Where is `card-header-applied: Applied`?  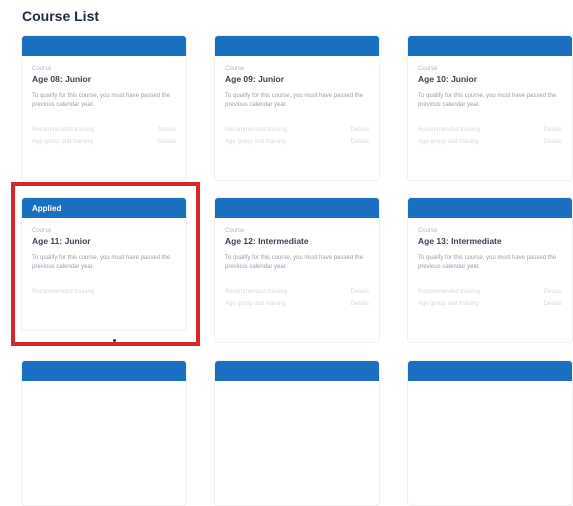 card-header-applied: Applied is located at coordinates (104, 208).